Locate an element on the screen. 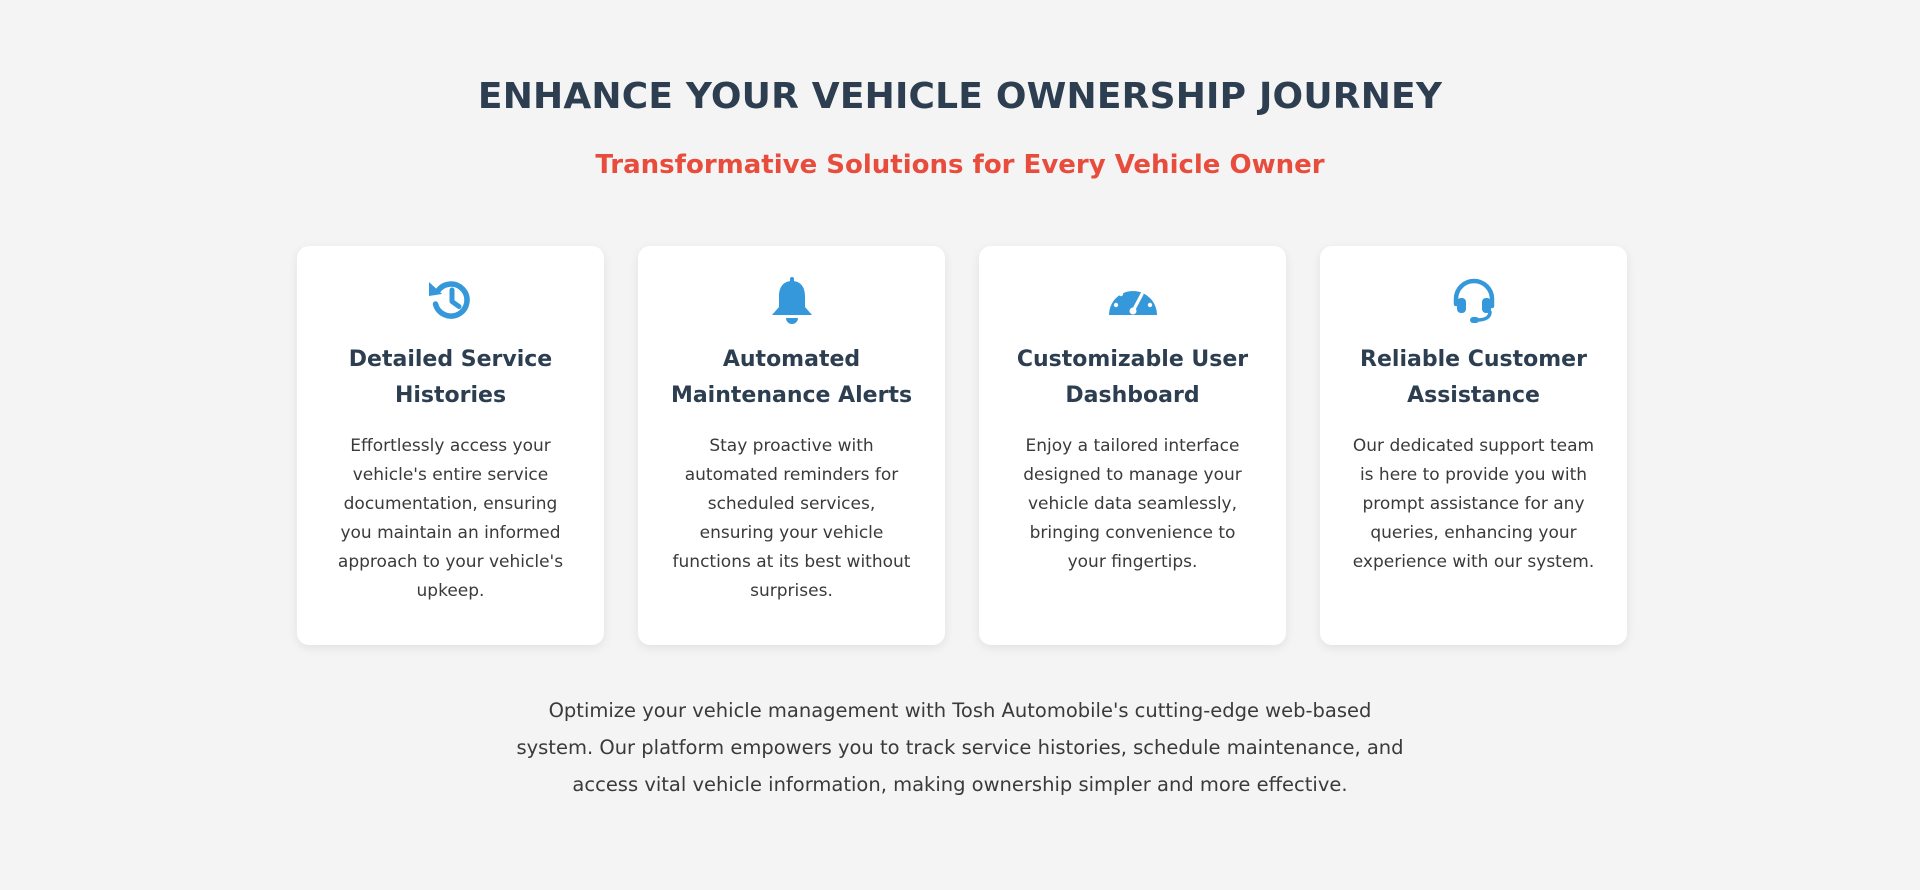 Image resolution: width=1920 pixels, height=890 pixels. history-icon is located at coordinates (451, 300).